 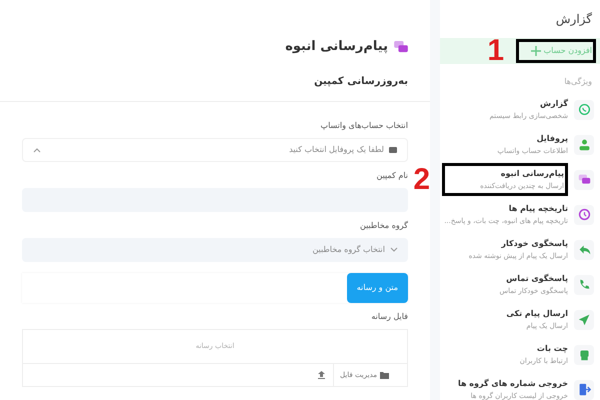 I want to click on field-label: گروه مخاطبین, so click(x=383, y=226).